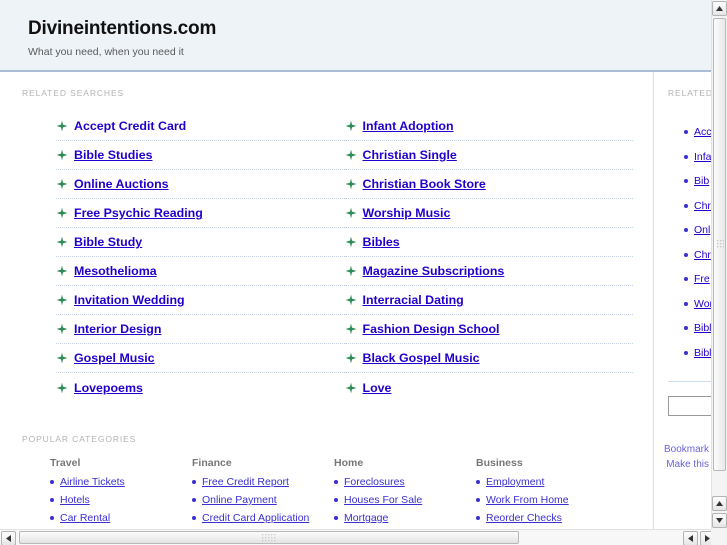  I want to click on sidebar-link: Bib, so click(701, 181).